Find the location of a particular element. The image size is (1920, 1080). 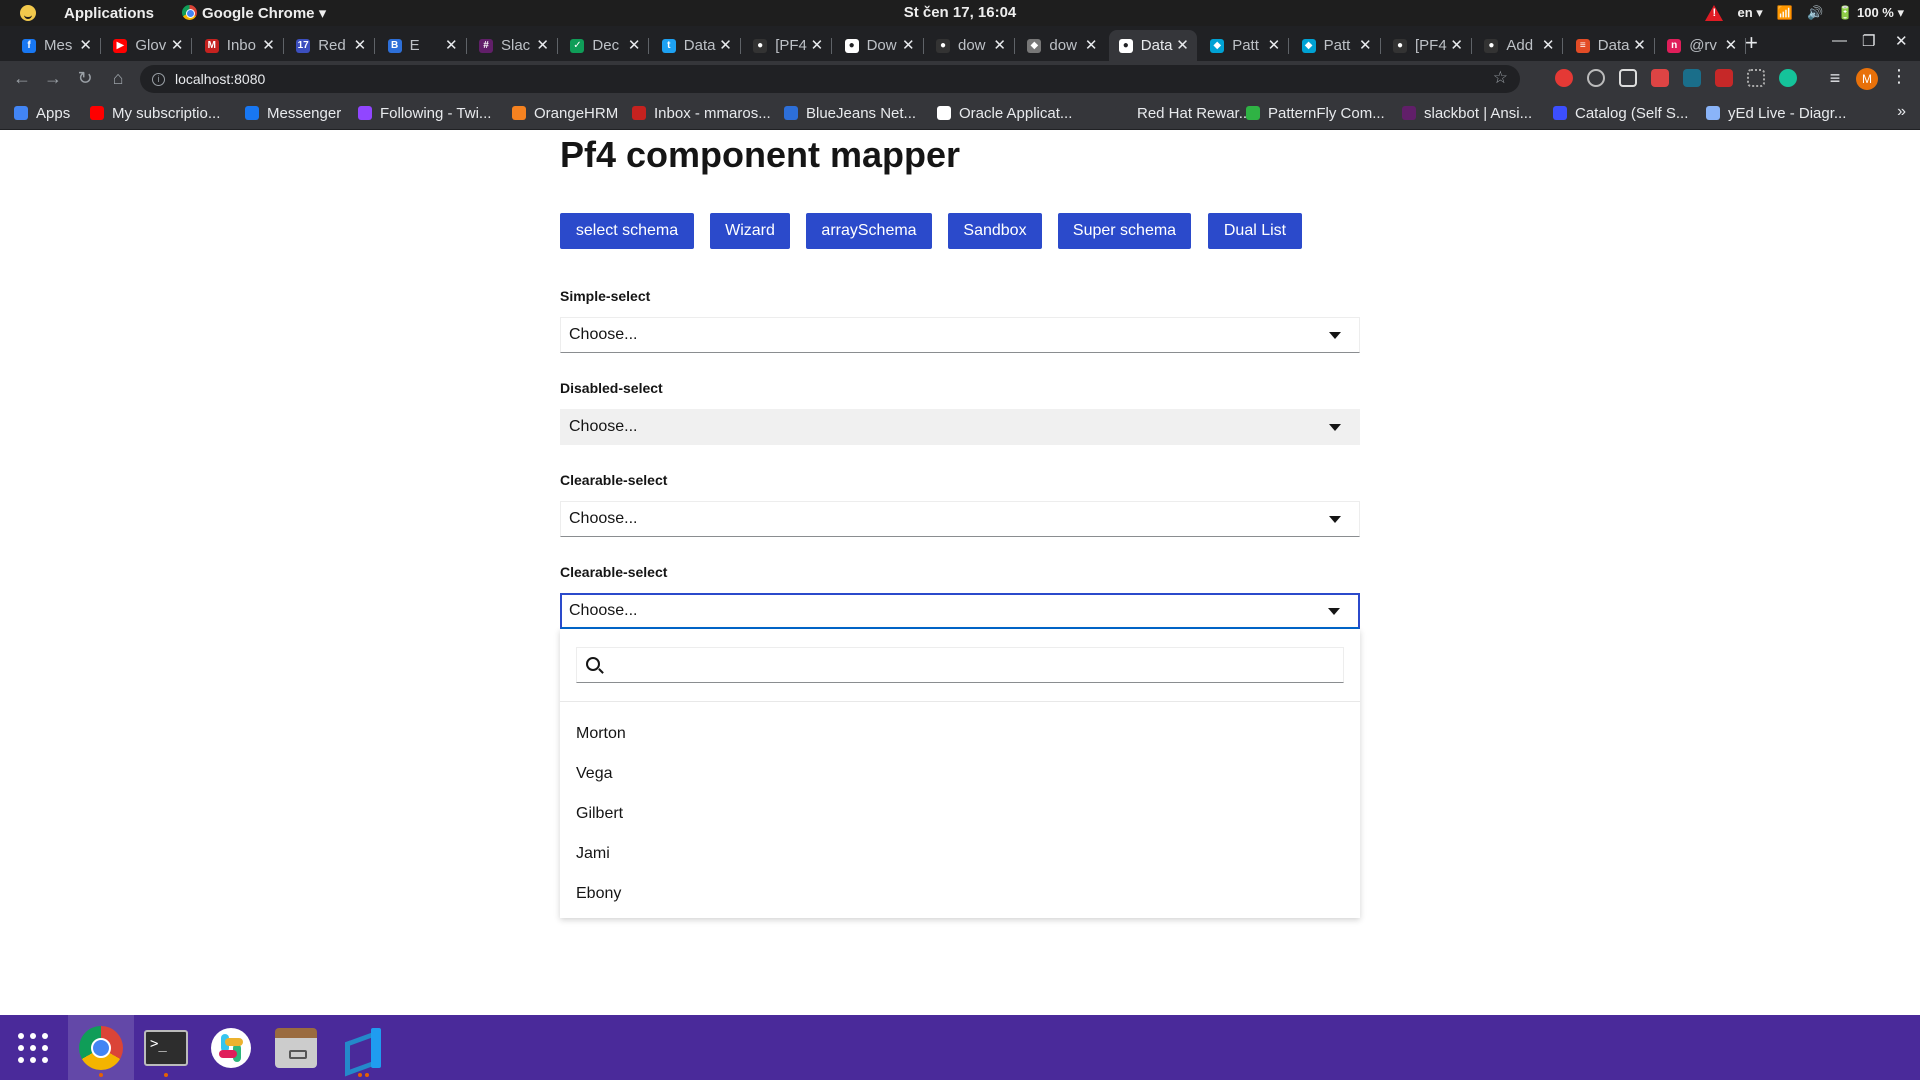

grammarly-icon is located at coordinates (1788, 78).